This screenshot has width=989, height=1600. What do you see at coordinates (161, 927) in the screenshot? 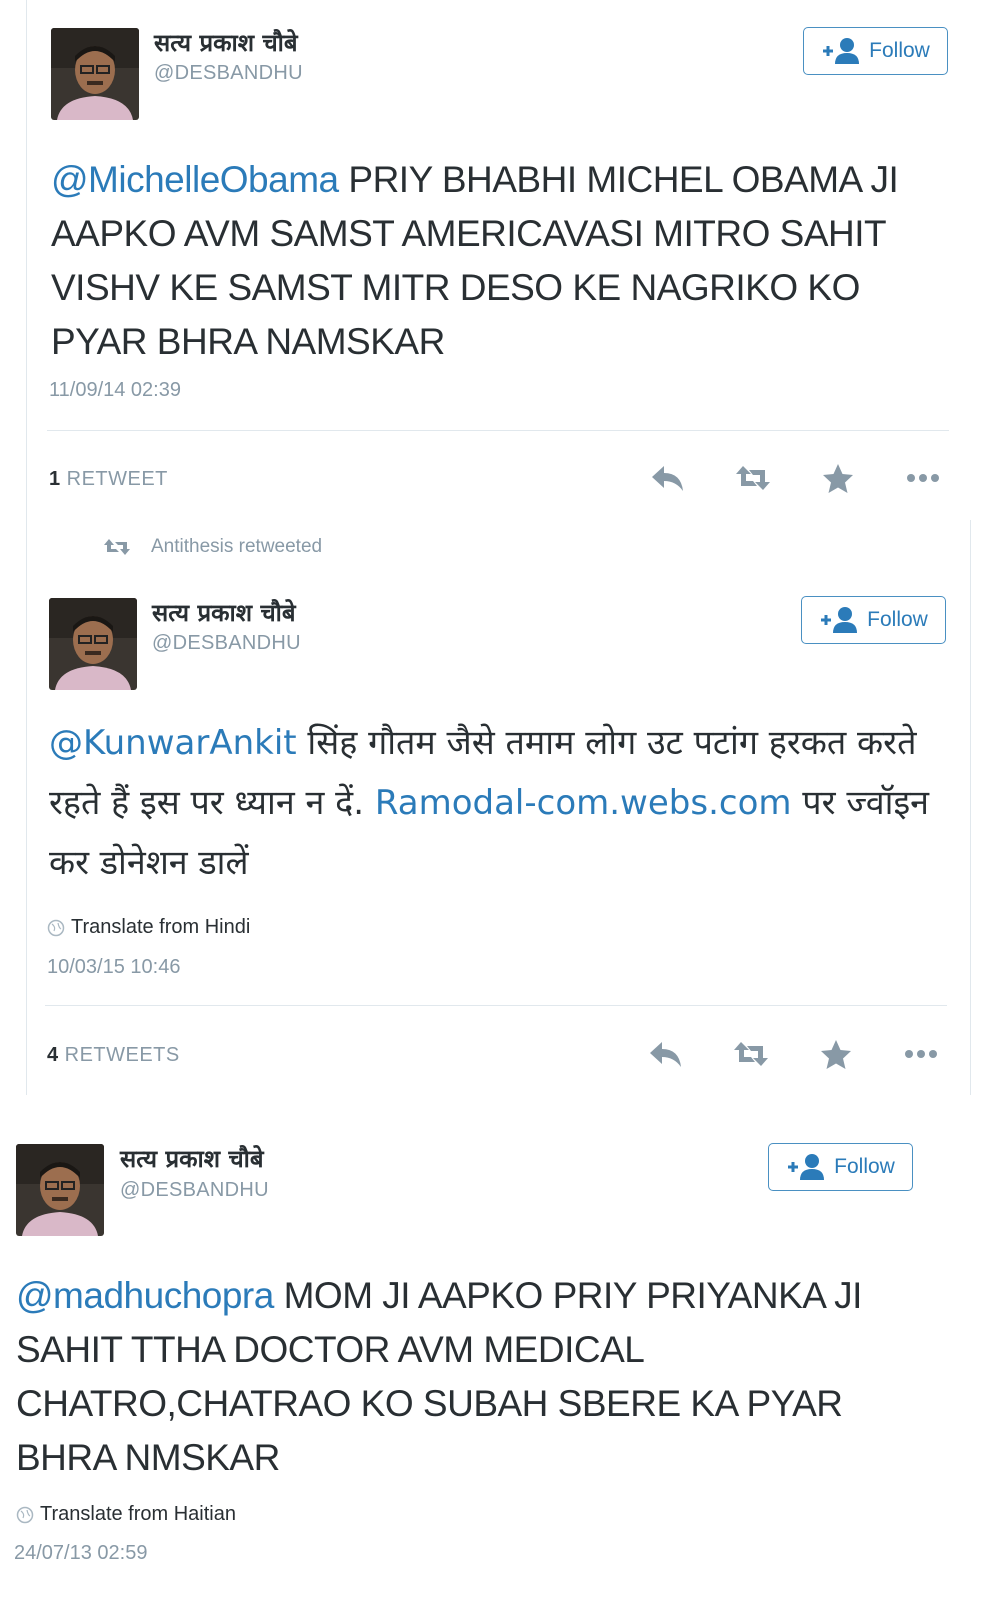
I see `translate-label: Translate from Hindi` at bounding box center [161, 927].